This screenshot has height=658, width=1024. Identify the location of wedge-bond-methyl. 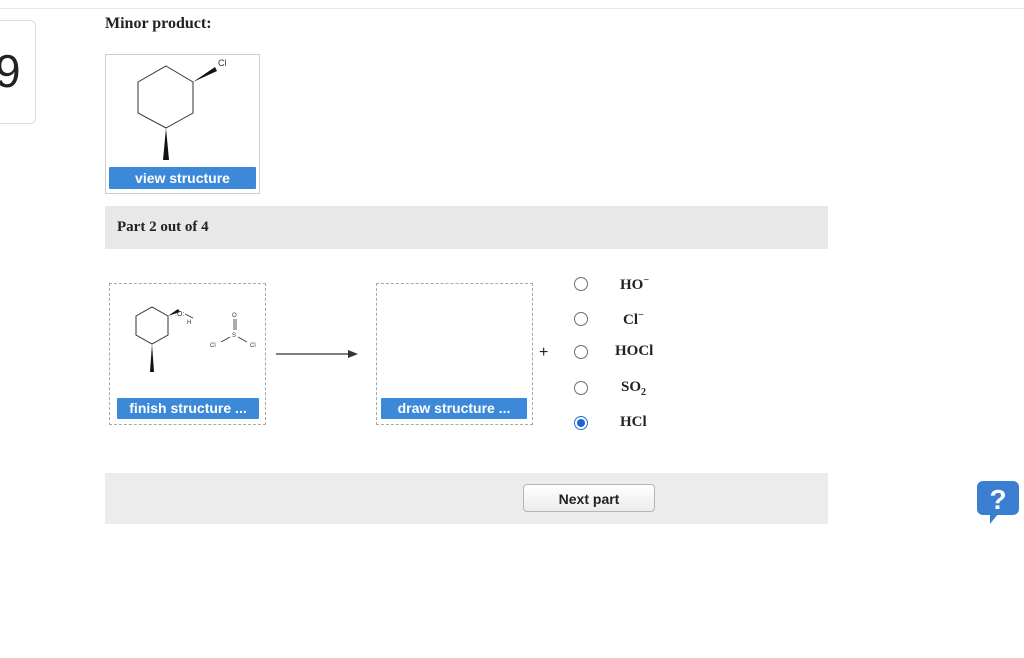
(166, 144).